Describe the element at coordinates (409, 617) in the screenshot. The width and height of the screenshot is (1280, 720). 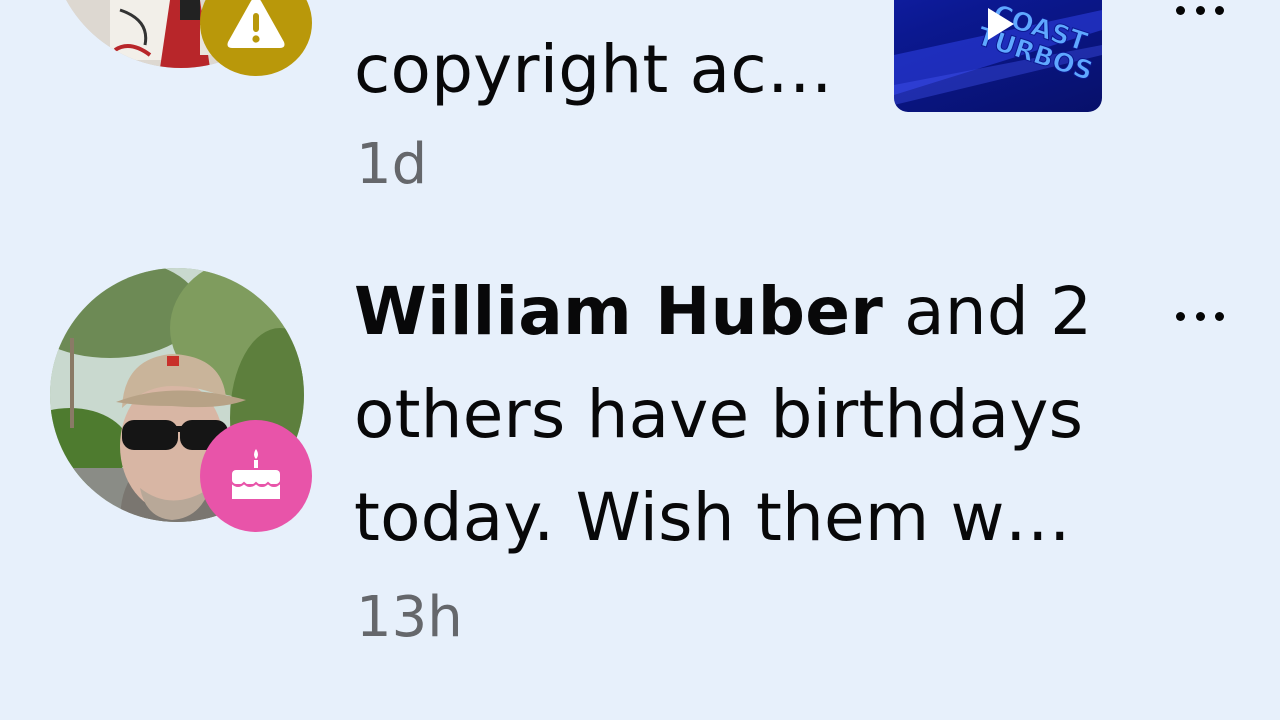
I see `notification-time: 13h` at that location.